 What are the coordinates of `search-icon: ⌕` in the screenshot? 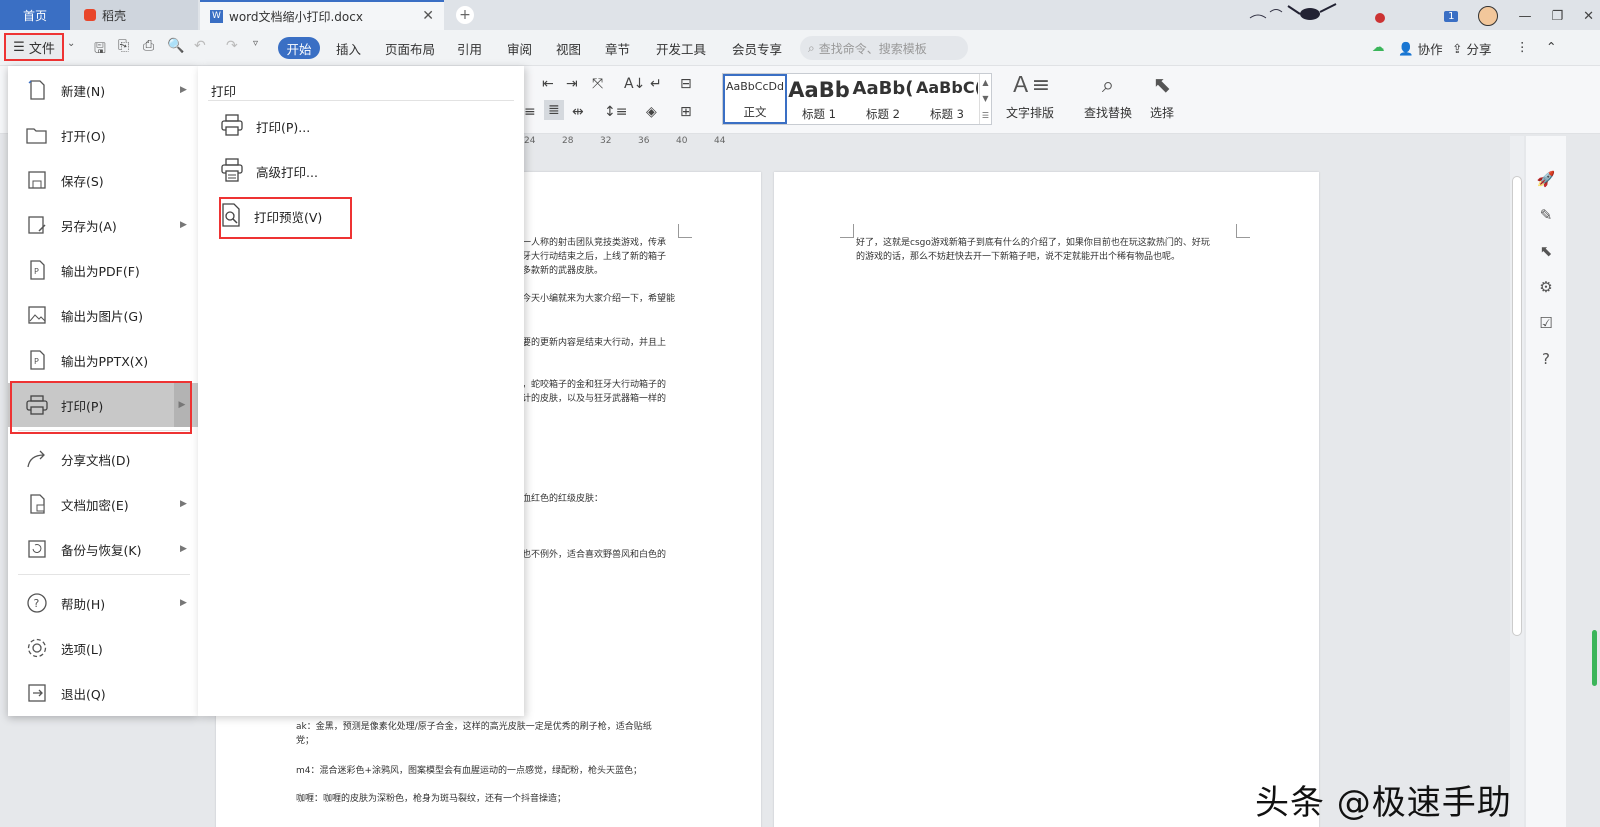 It's located at (811, 47).